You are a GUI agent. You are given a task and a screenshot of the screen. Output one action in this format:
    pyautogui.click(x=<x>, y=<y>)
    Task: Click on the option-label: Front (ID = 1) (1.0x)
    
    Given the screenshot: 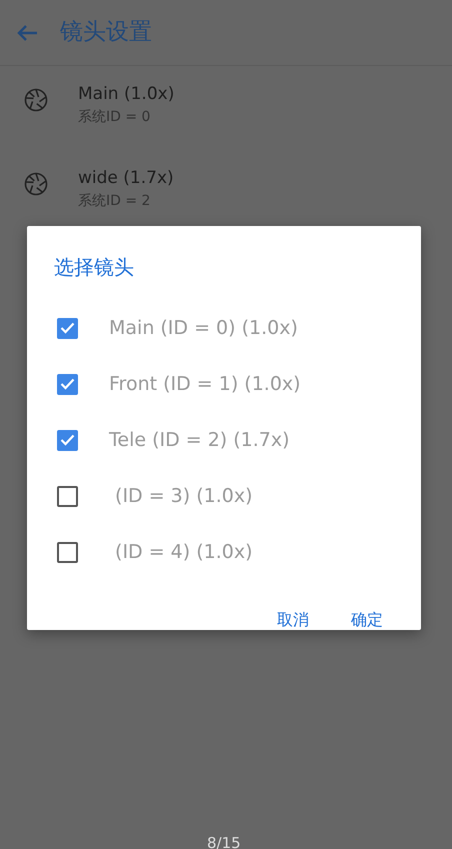 What is the action you would take?
    pyautogui.click(x=205, y=384)
    